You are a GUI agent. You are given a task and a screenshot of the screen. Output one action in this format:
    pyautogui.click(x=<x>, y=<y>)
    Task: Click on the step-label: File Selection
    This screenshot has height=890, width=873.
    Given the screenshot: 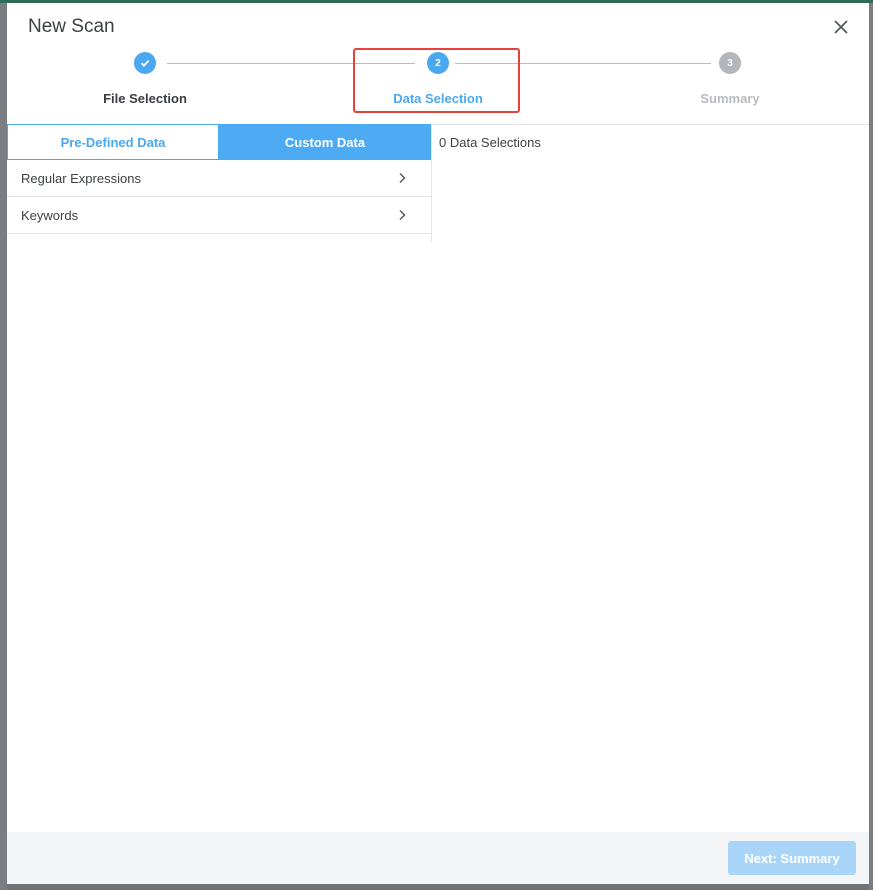 What is the action you would take?
    pyautogui.click(x=145, y=98)
    